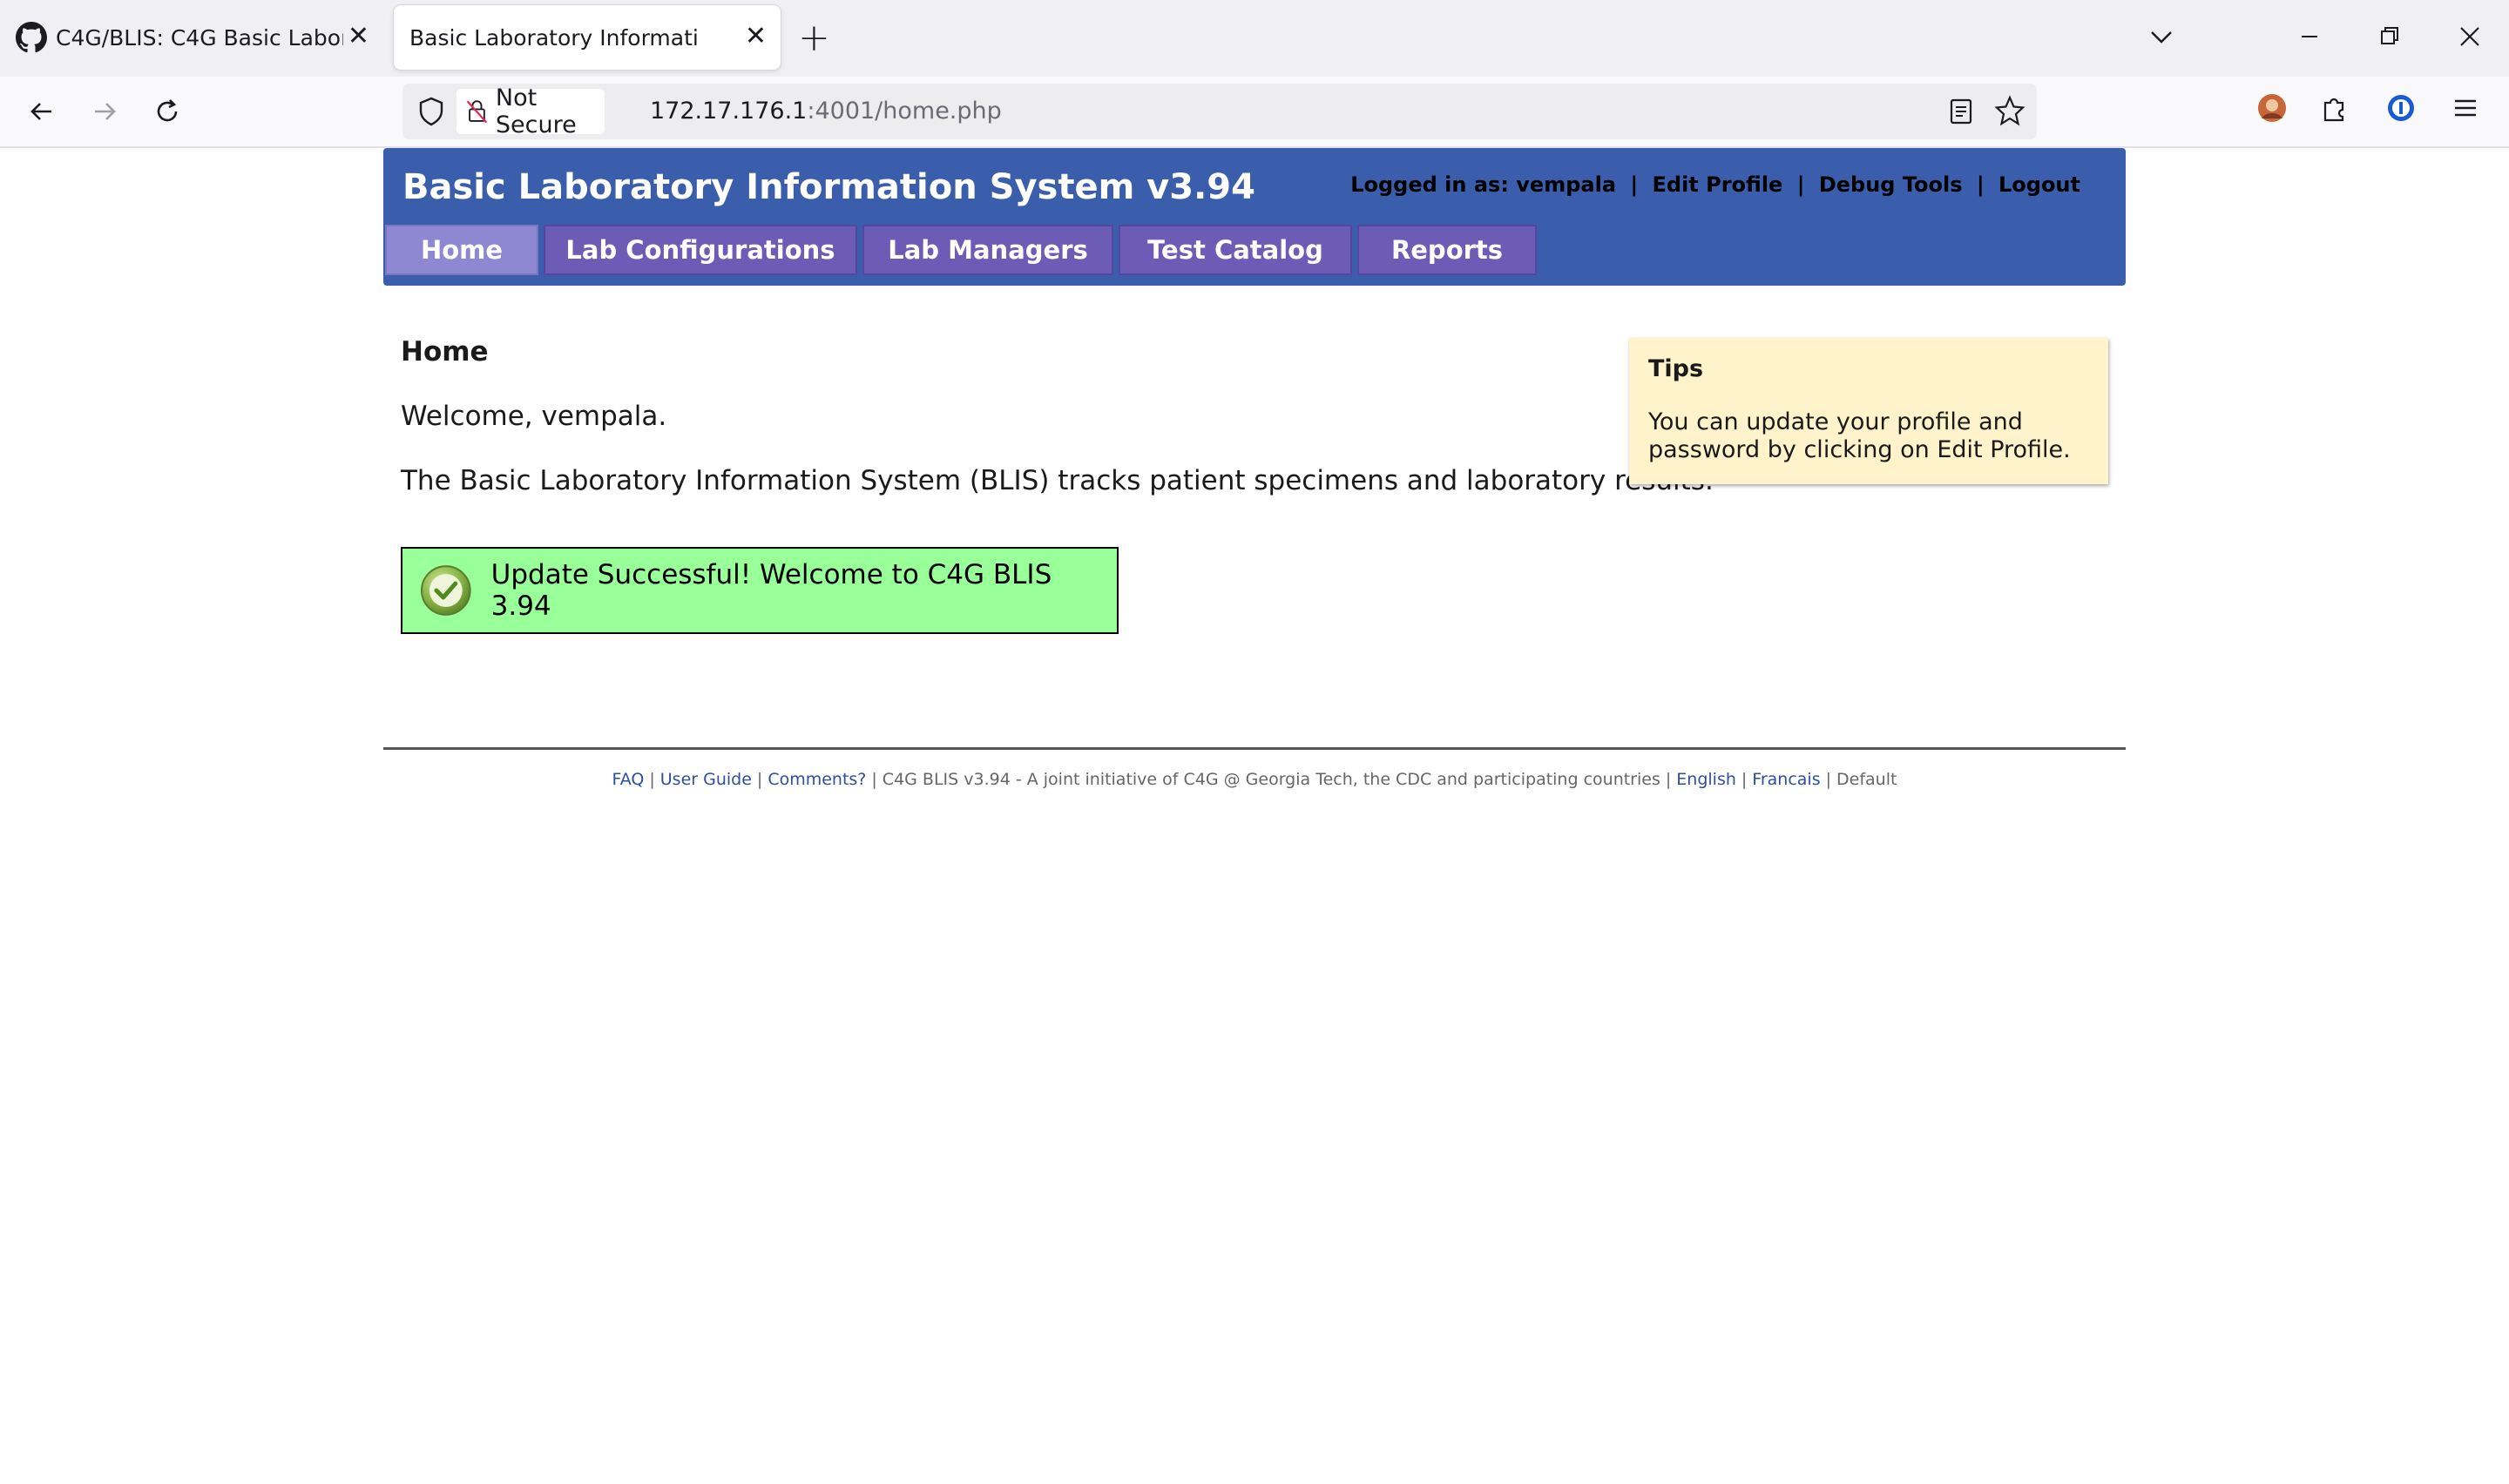 This screenshot has width=2509, height=1484. What do you see at coordinates (814, 38) in the screenshot?
I see `new-tab-plus-icon: +` at bounding box center [814, 38].